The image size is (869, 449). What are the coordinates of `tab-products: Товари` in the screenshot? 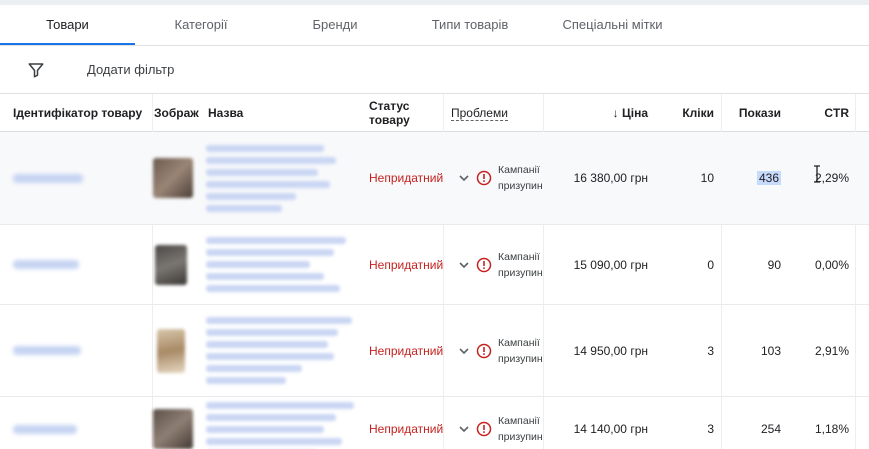 It's located at (67, 25).